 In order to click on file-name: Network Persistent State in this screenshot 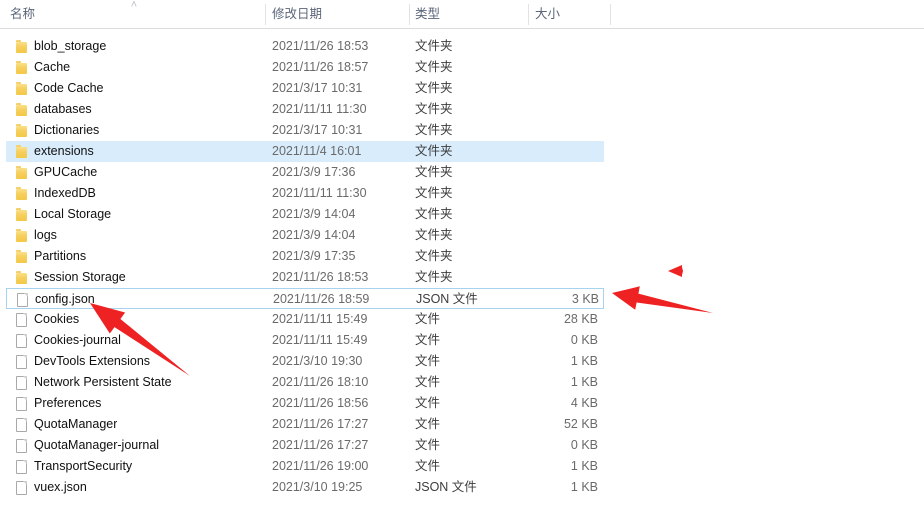, I will do `click(103, 382)`.